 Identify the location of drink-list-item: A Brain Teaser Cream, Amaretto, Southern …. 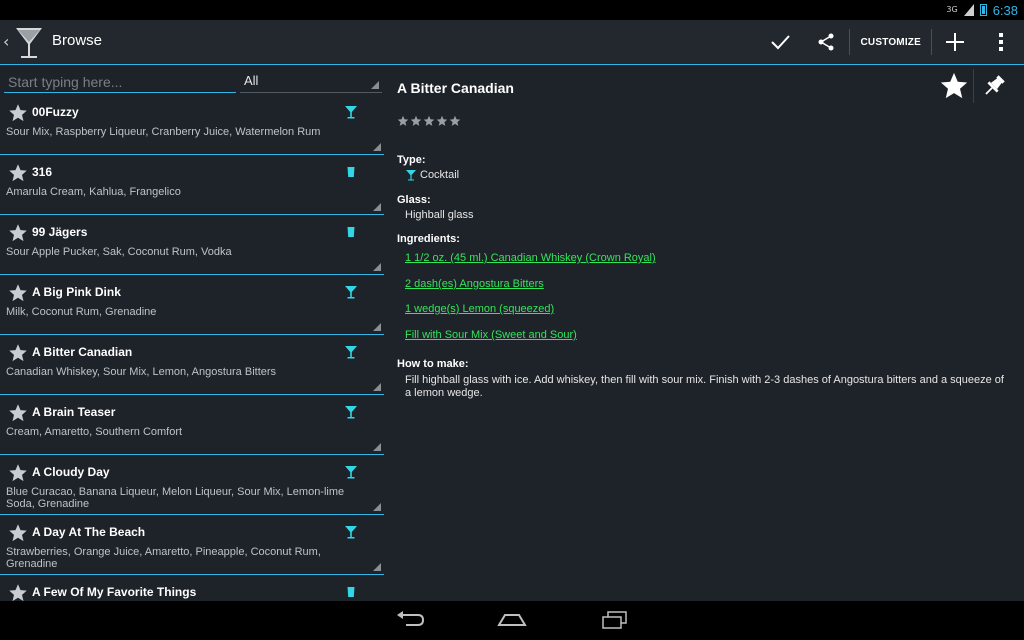
(192, 425).